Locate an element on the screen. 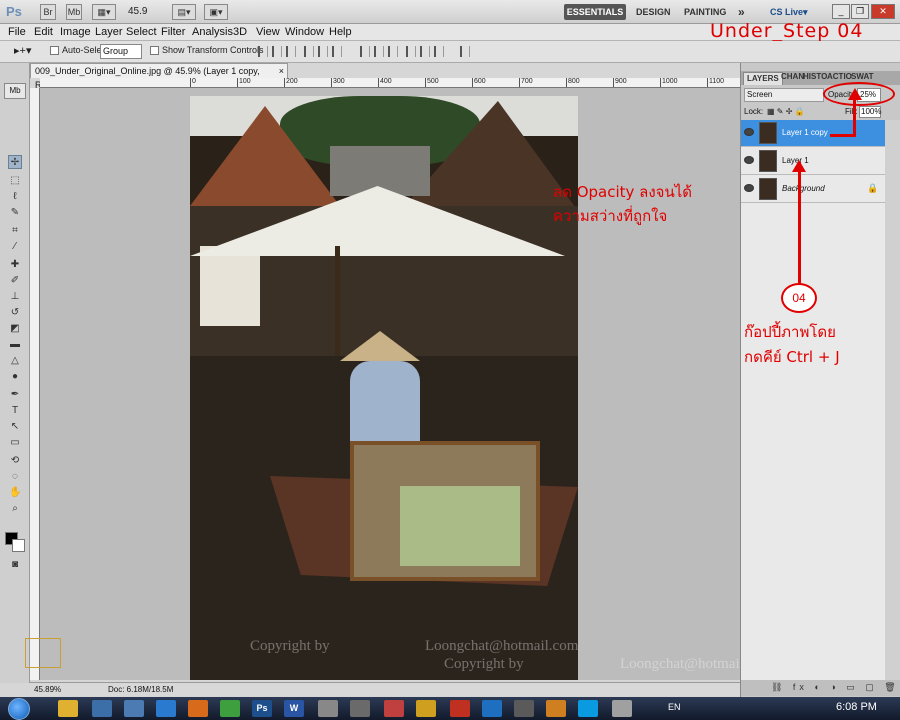  menu-select: Select is located at coordinates (141, 32).